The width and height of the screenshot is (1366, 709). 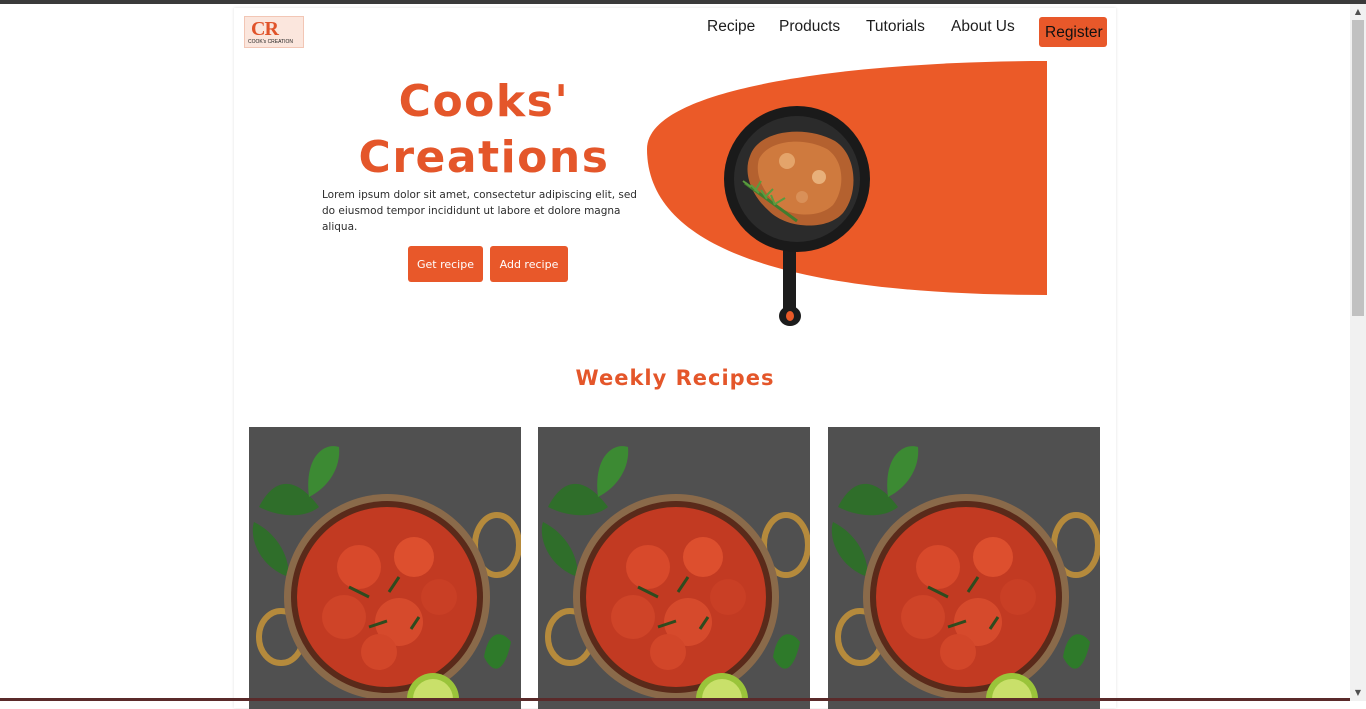 I want to click on scrollbar-thumb, so click(x=1358, y=168).